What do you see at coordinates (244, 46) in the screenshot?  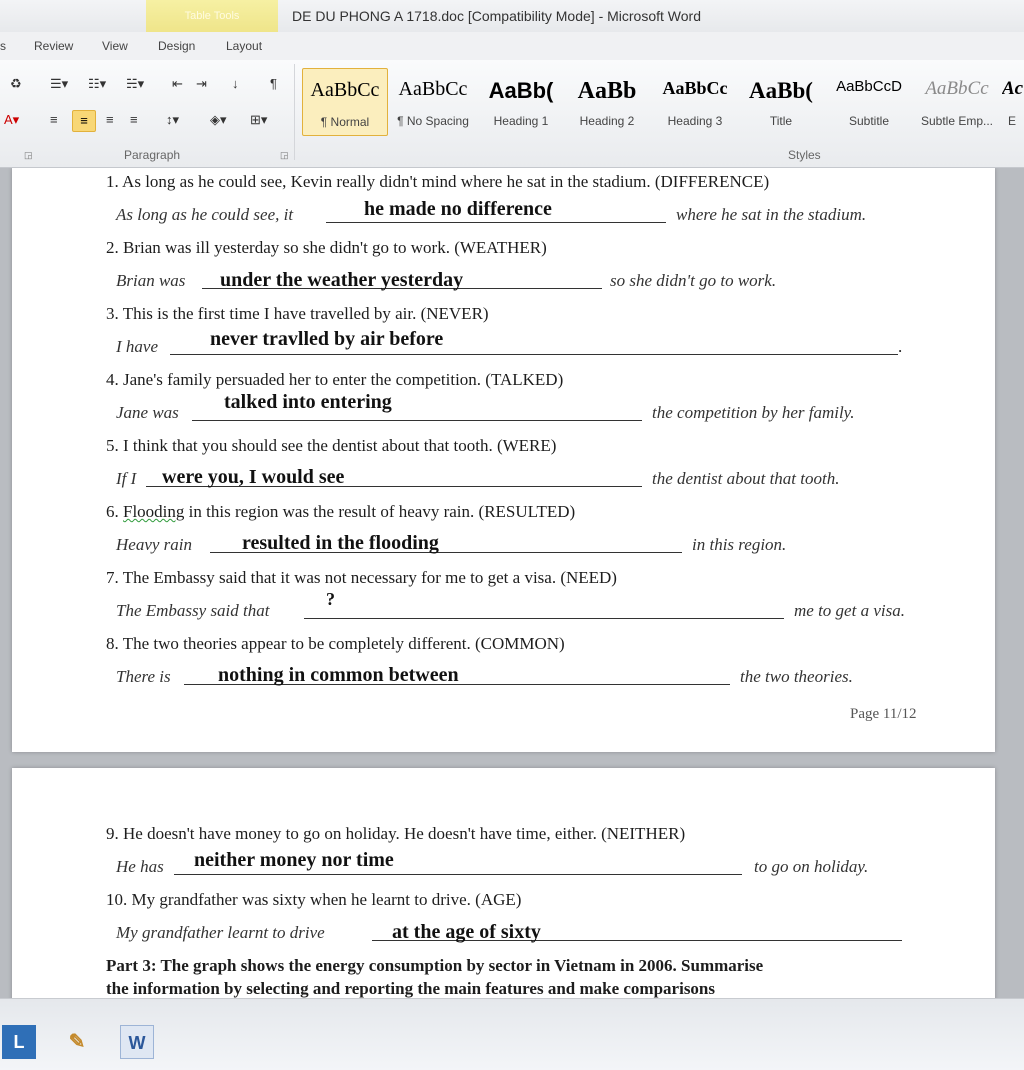 I see `tab-layout: Layout` at bounding box center [244, 46].